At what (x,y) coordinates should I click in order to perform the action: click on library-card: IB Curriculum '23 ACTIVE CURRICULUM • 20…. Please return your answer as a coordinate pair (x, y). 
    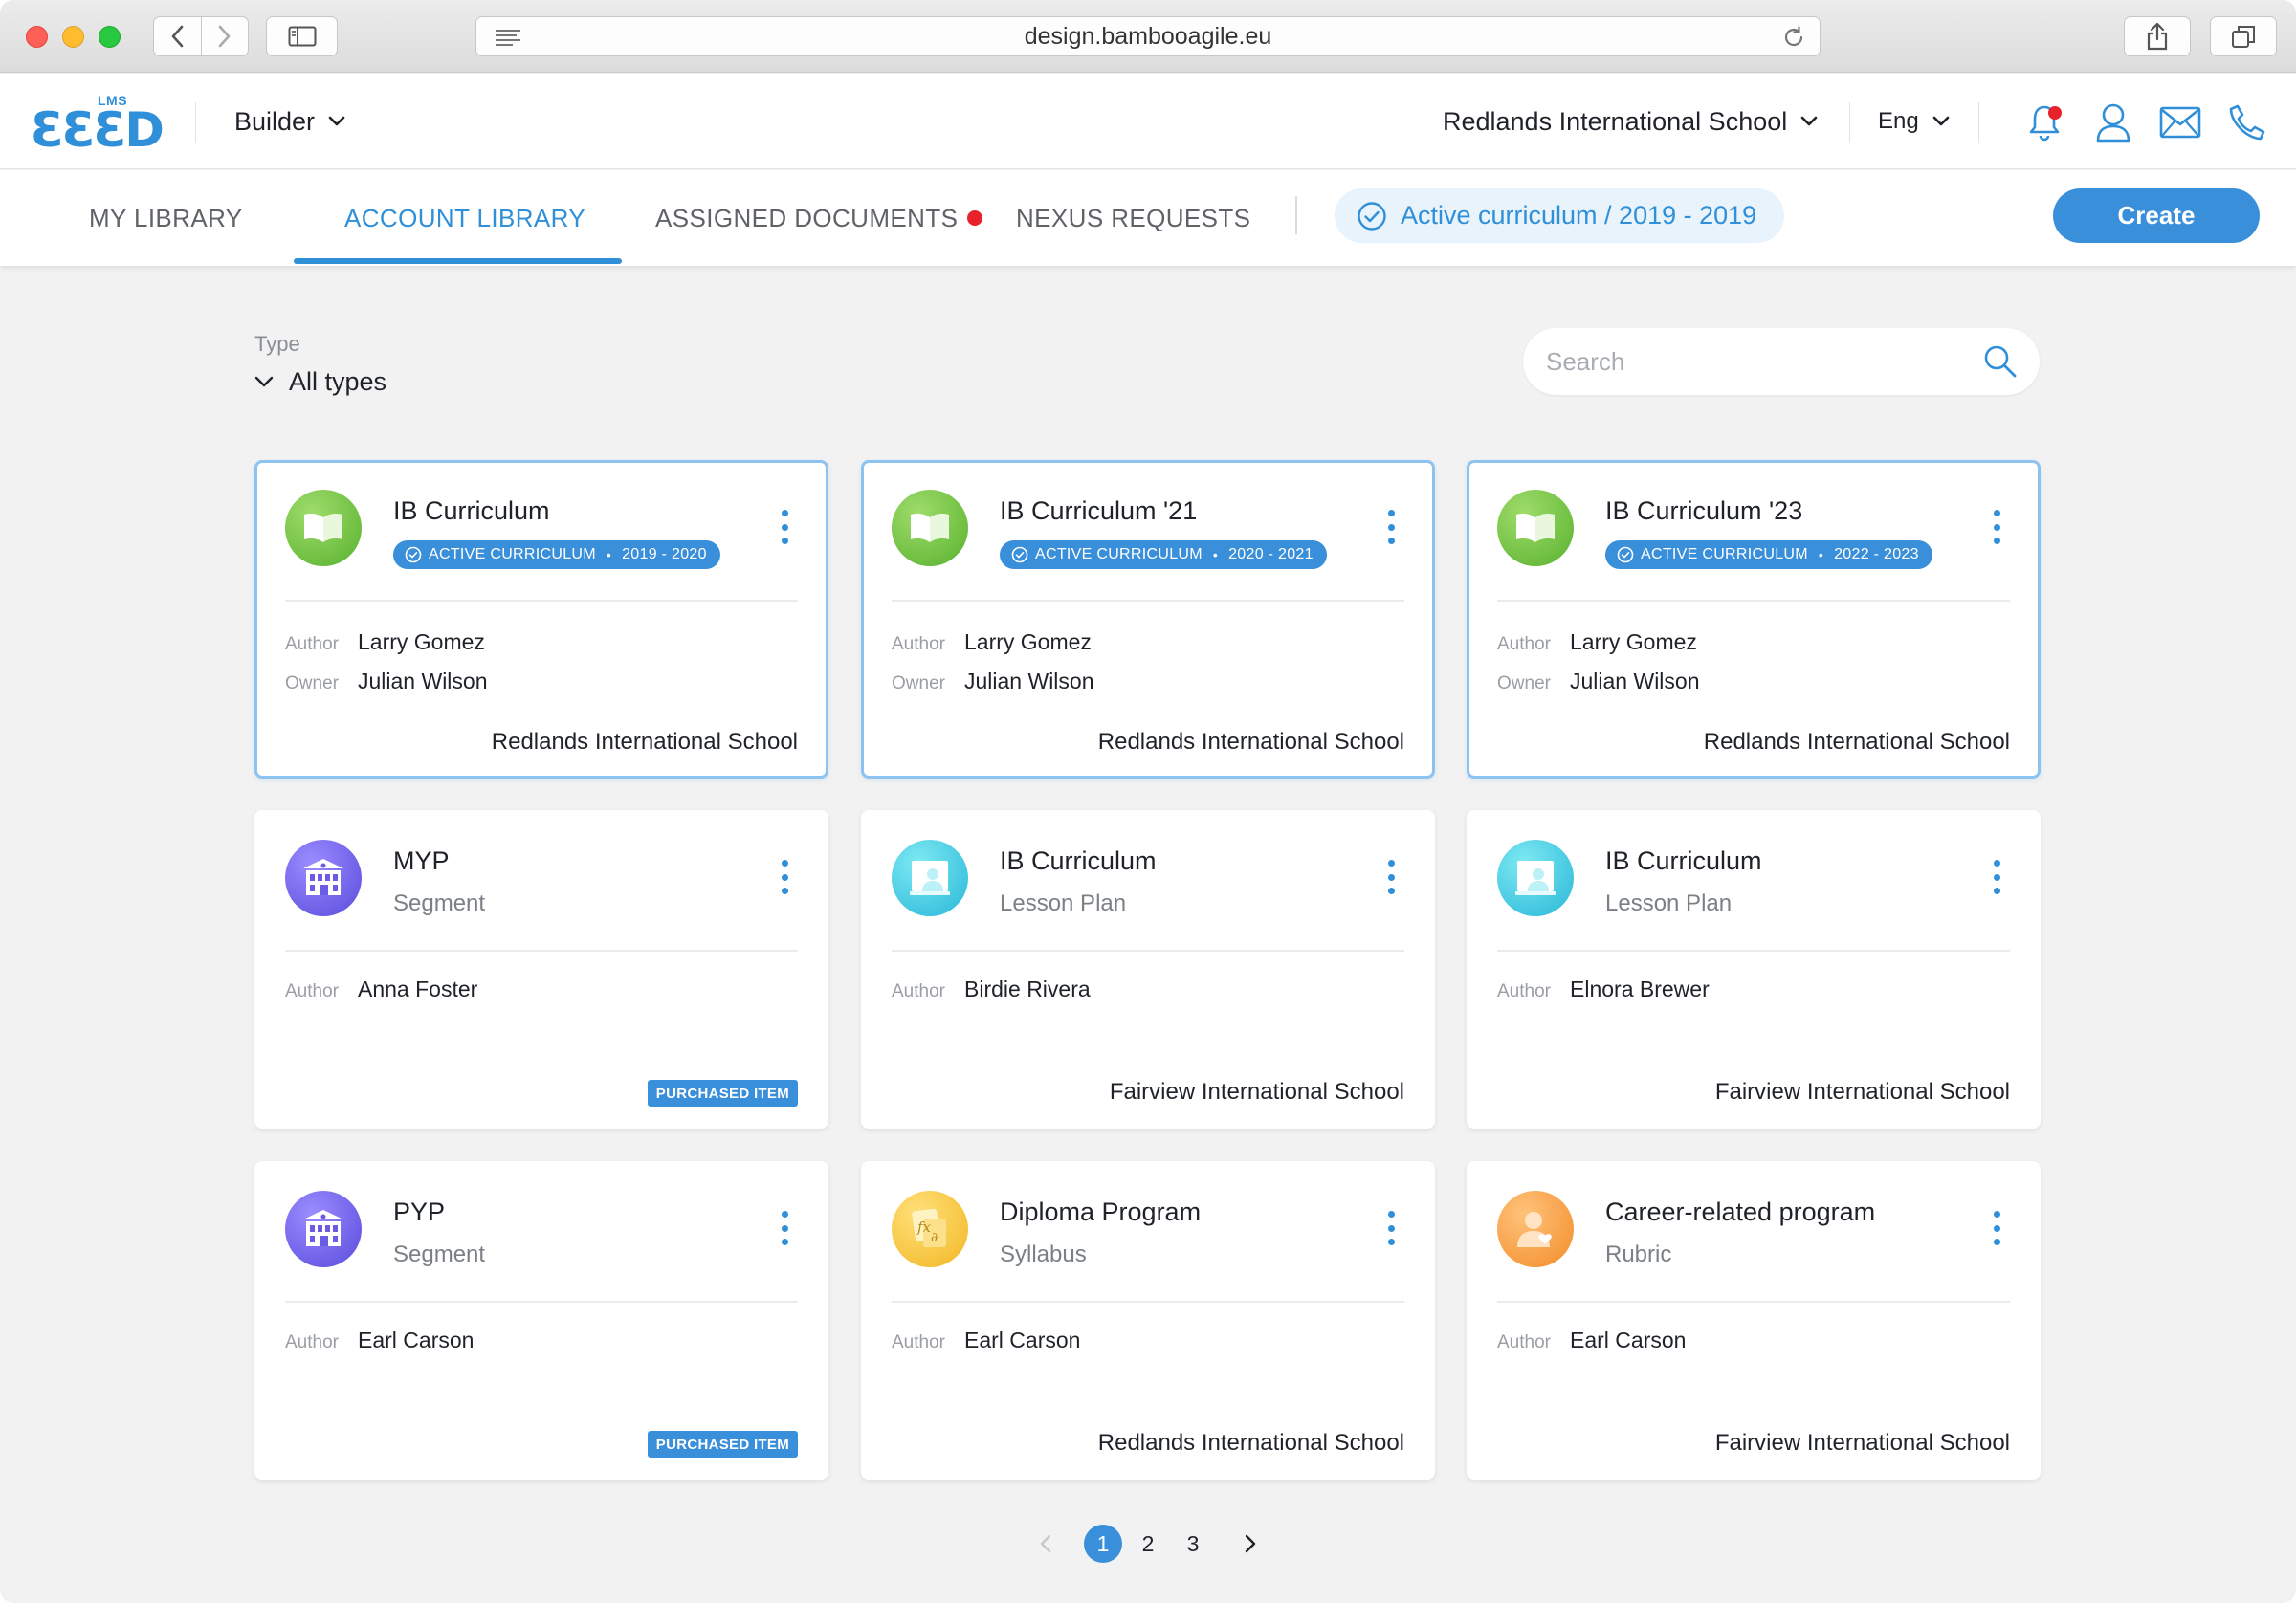
    Looking at the image, I should click on (1754, 620).